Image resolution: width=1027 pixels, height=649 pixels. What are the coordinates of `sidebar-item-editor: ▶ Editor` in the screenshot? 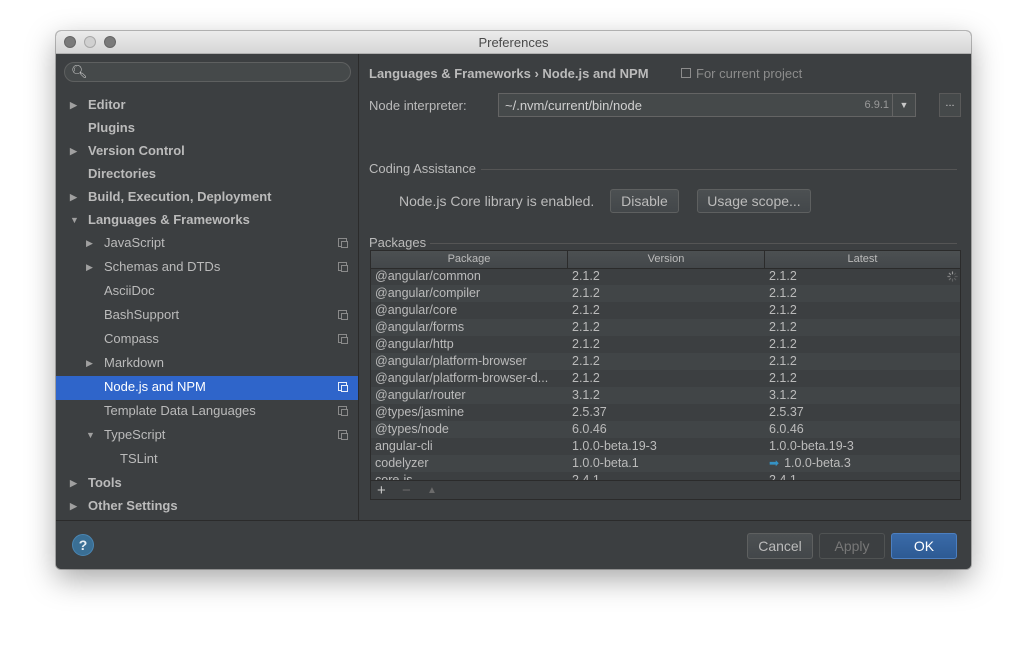 It's located at (207, 106).